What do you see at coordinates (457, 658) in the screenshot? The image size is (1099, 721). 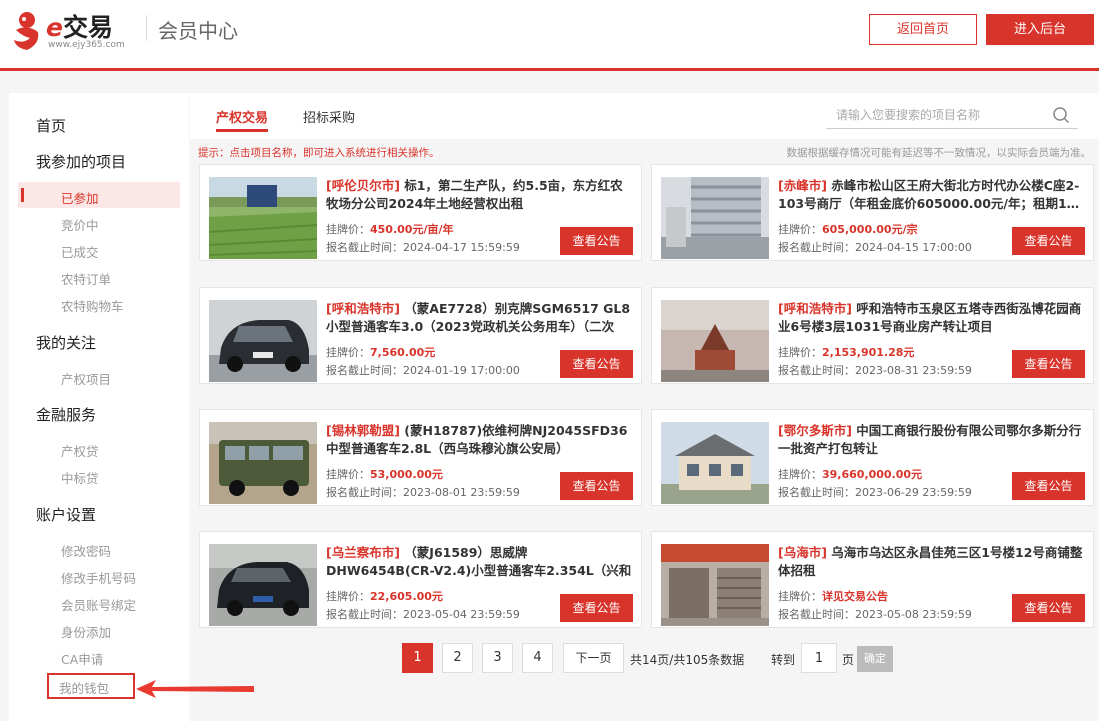 I see `page-2-button: 2` at bounding box center [457, 658].